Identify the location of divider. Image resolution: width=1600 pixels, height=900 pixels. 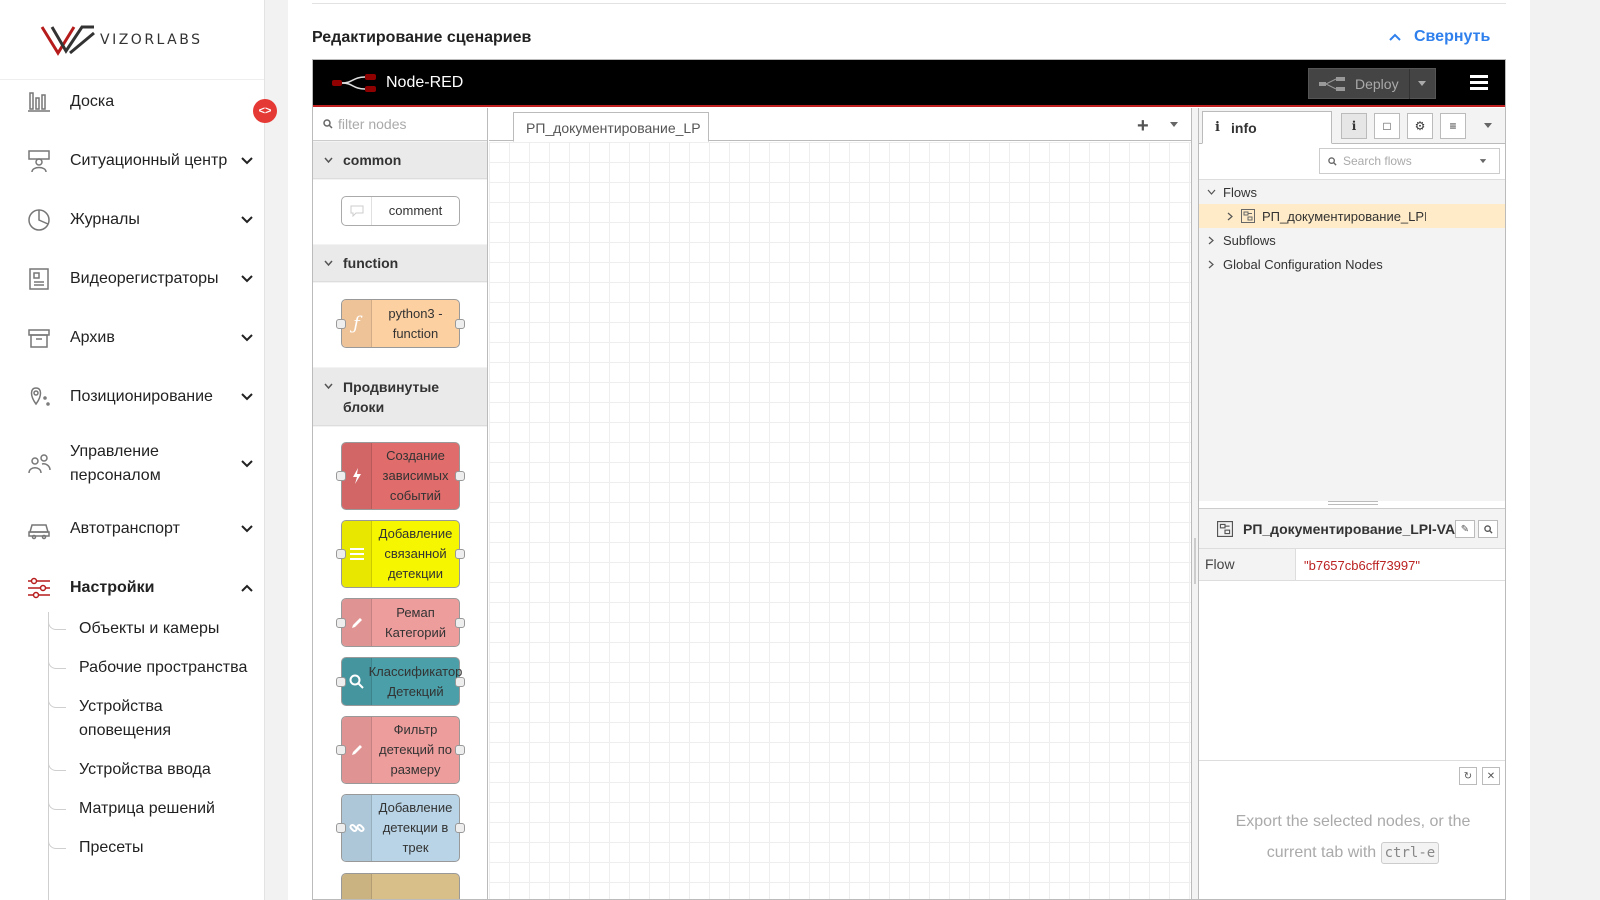
(909, 3).